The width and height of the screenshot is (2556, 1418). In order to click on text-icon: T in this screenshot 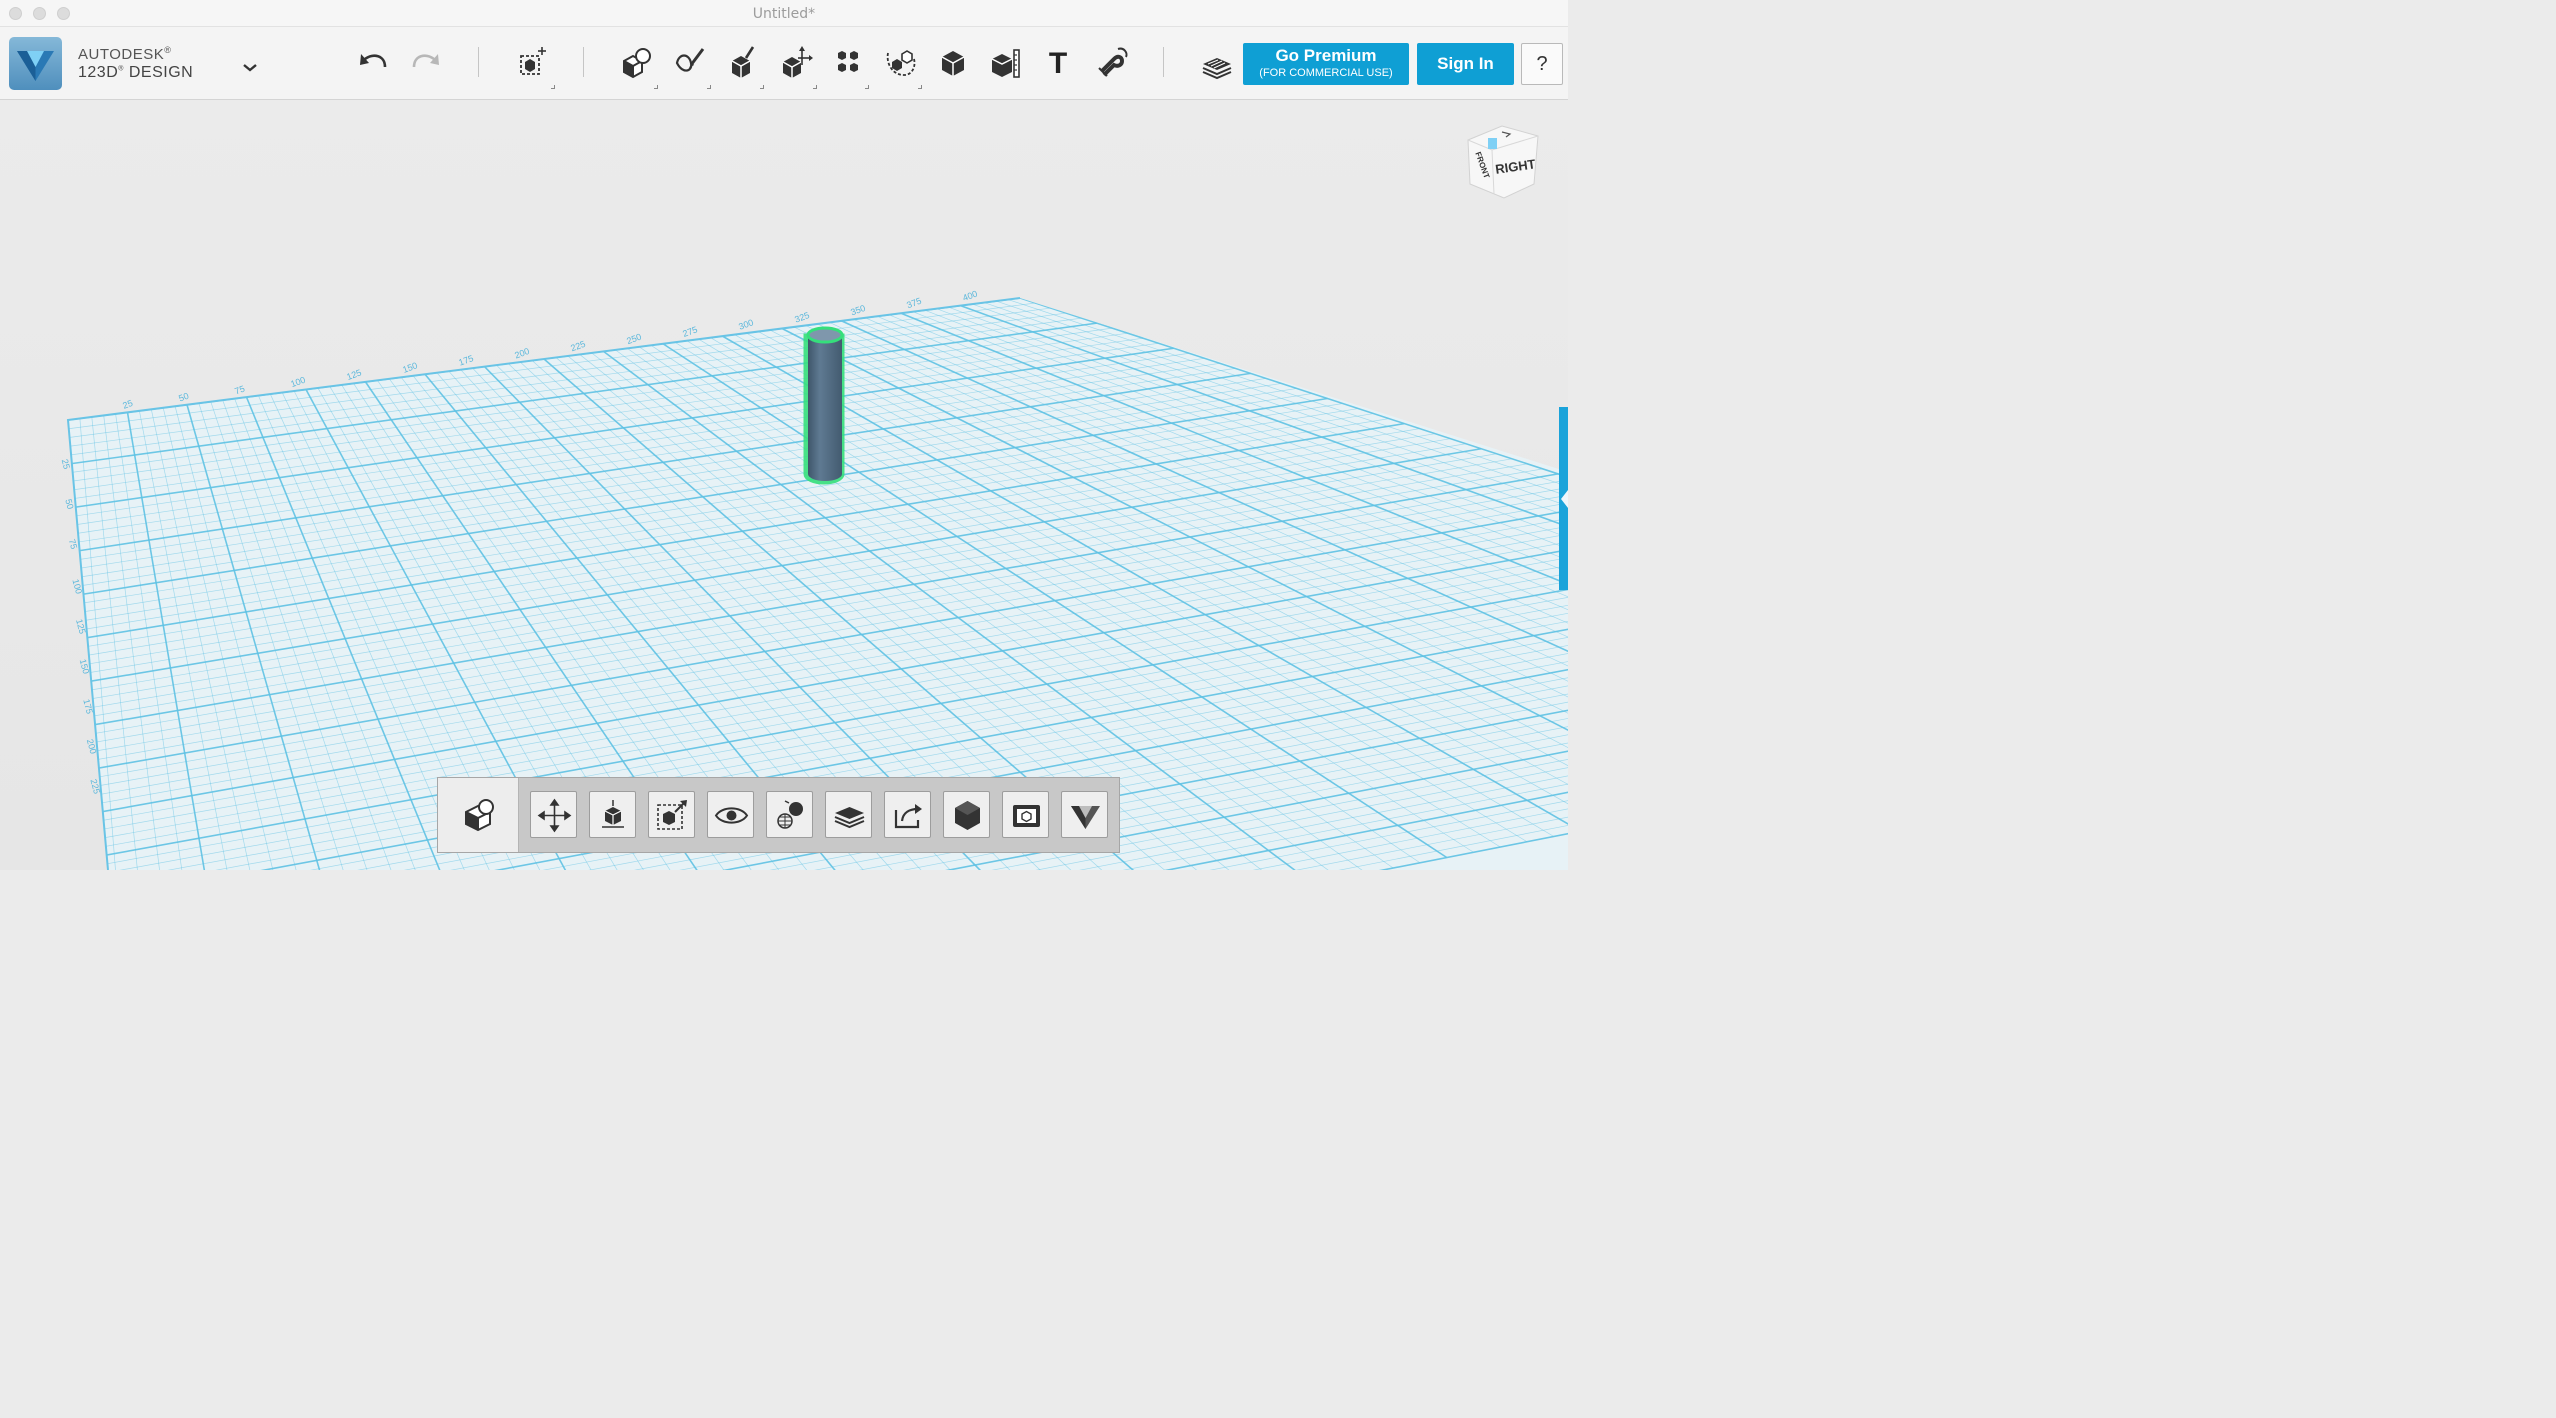, I will do `click(1058, 63)`.